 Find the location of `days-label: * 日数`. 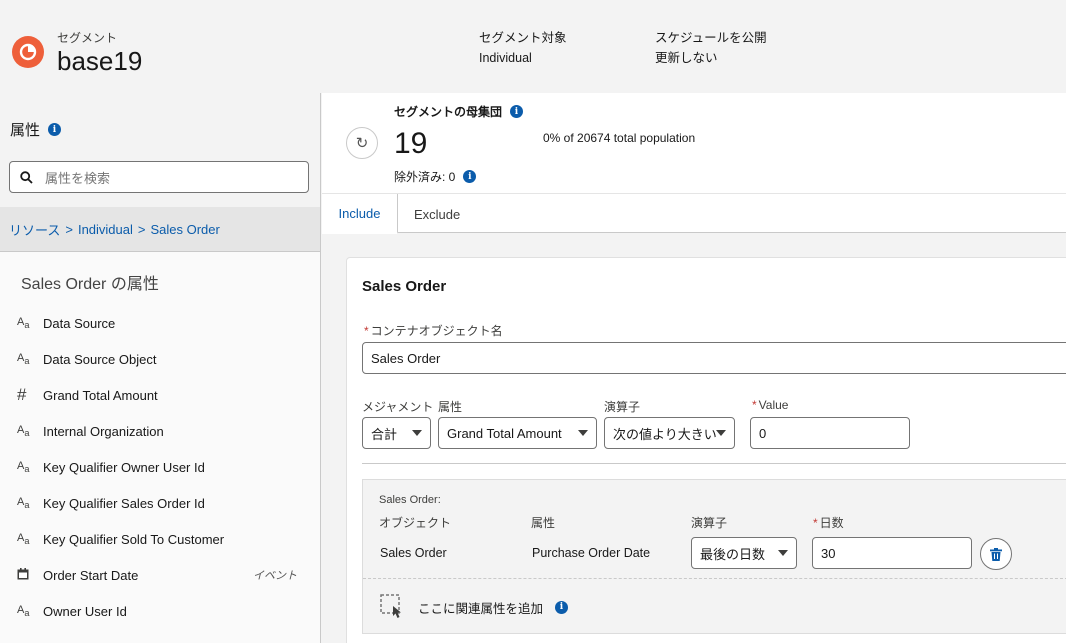

days-label: * 日数 is located at coordinates (828, 522).